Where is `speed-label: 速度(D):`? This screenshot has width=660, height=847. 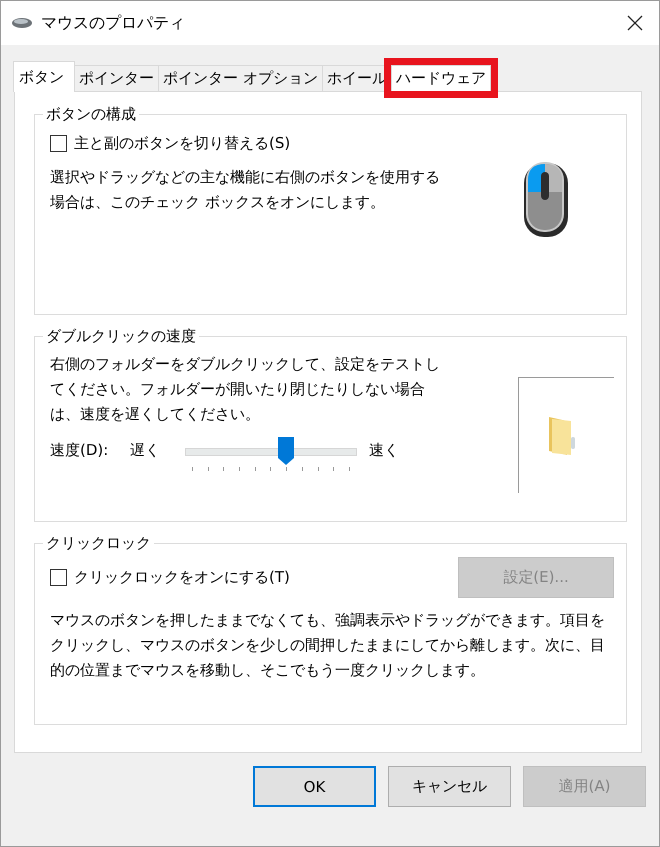
speed-label: 速度(D): is located at coordinates (80, 450).